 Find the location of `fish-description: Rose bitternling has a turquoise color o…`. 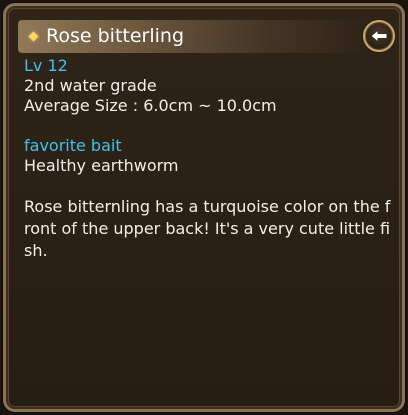

fish-description: Rose bitternling has a turquoise color o… is located at coordinates (207, 228).